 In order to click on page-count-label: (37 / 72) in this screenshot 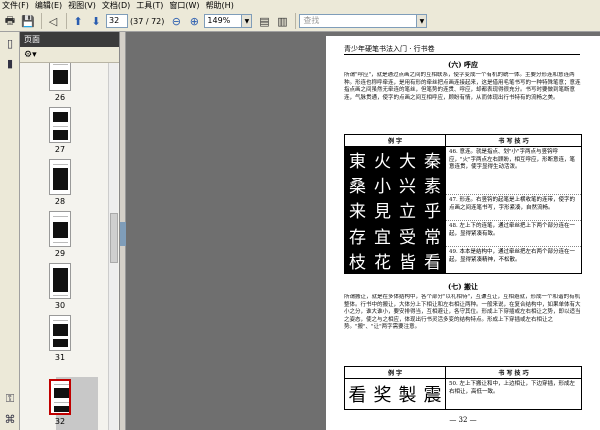, I will do `click(147, 21)`.